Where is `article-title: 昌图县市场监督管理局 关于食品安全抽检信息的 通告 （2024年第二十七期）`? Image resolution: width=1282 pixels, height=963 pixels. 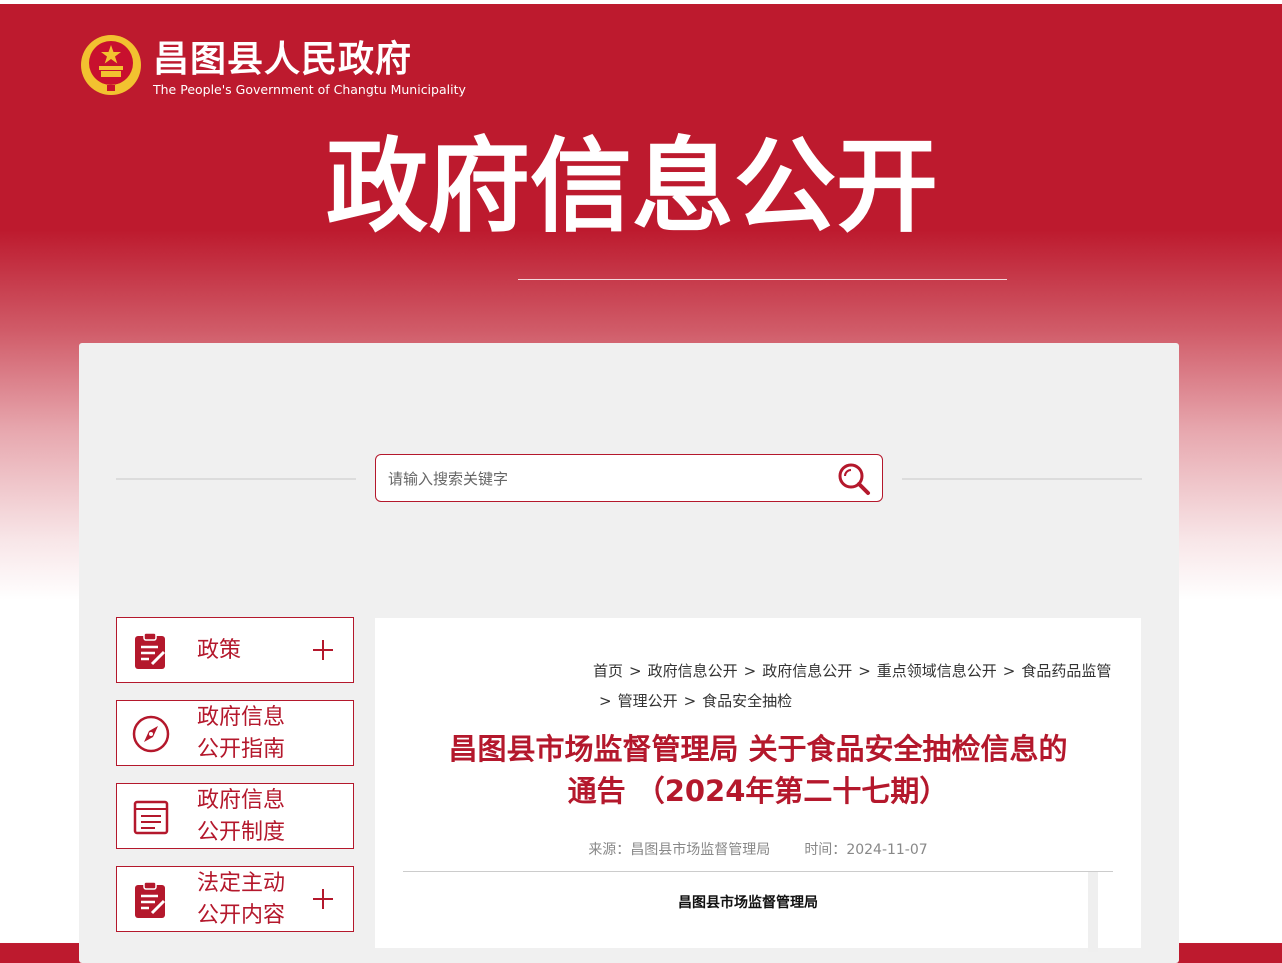 article-title: 昌图县市场监督管理局 关于食品安全抽检信息的 通告 （2024年第二十七期） is located at coordinates (758, 770).